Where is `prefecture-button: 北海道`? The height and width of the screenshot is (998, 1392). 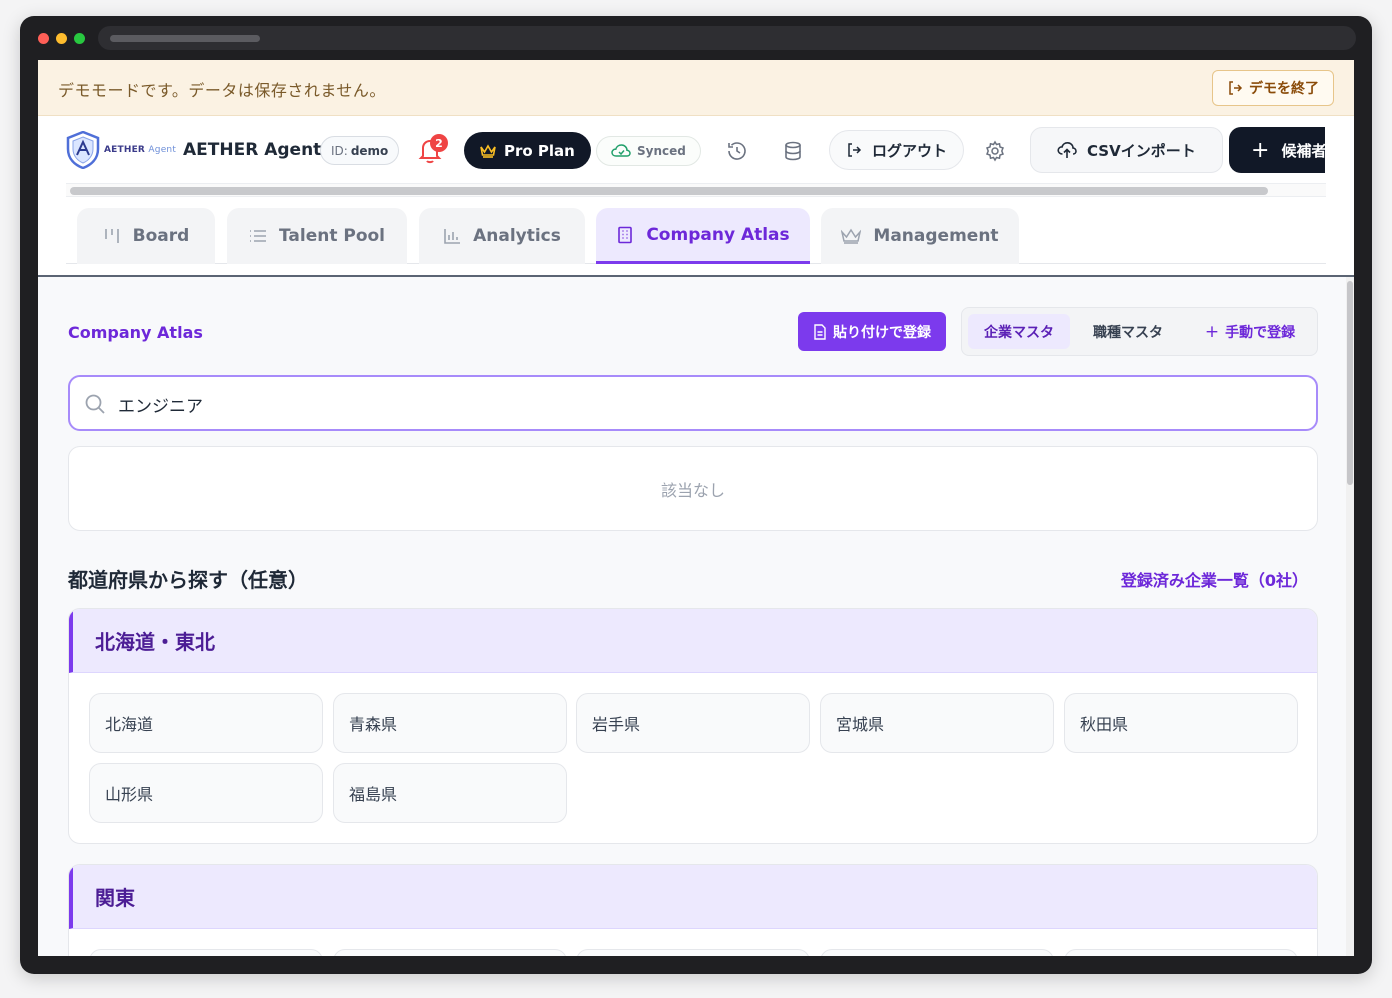
prefecture-button: 北海道 is located at coordinates (206, 723).